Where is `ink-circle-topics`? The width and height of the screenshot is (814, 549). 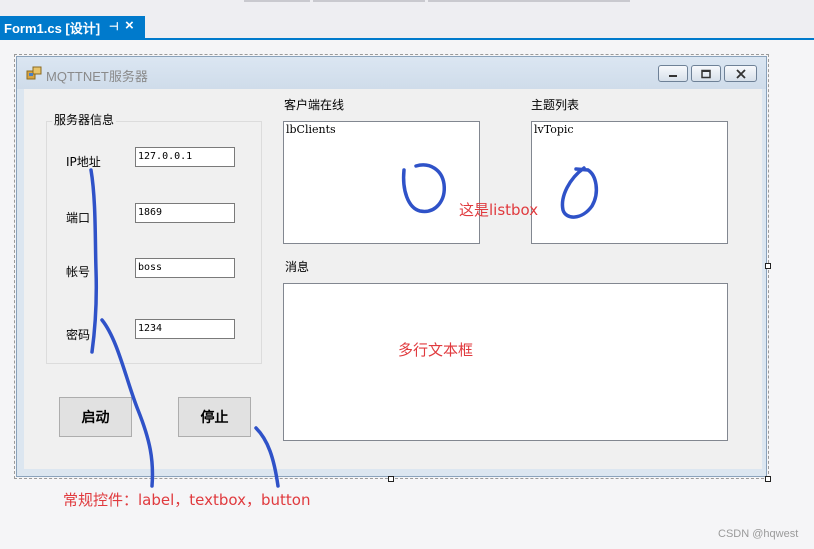
ink-circle-topics is located at coordinates (579, 192).